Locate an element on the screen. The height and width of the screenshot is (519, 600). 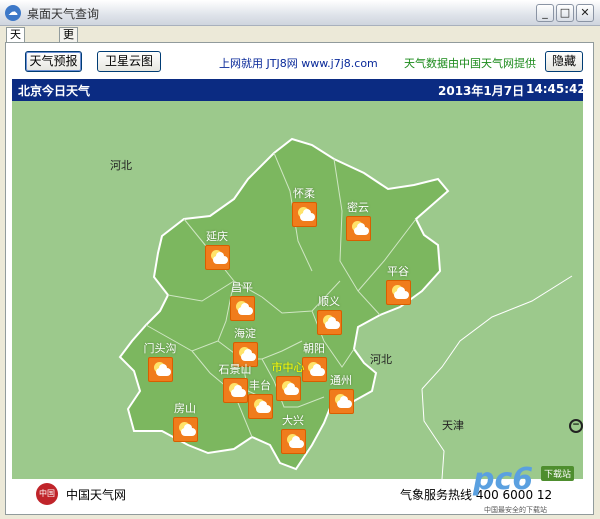
district-label: 大兴 is located at coordinates (293, 420).